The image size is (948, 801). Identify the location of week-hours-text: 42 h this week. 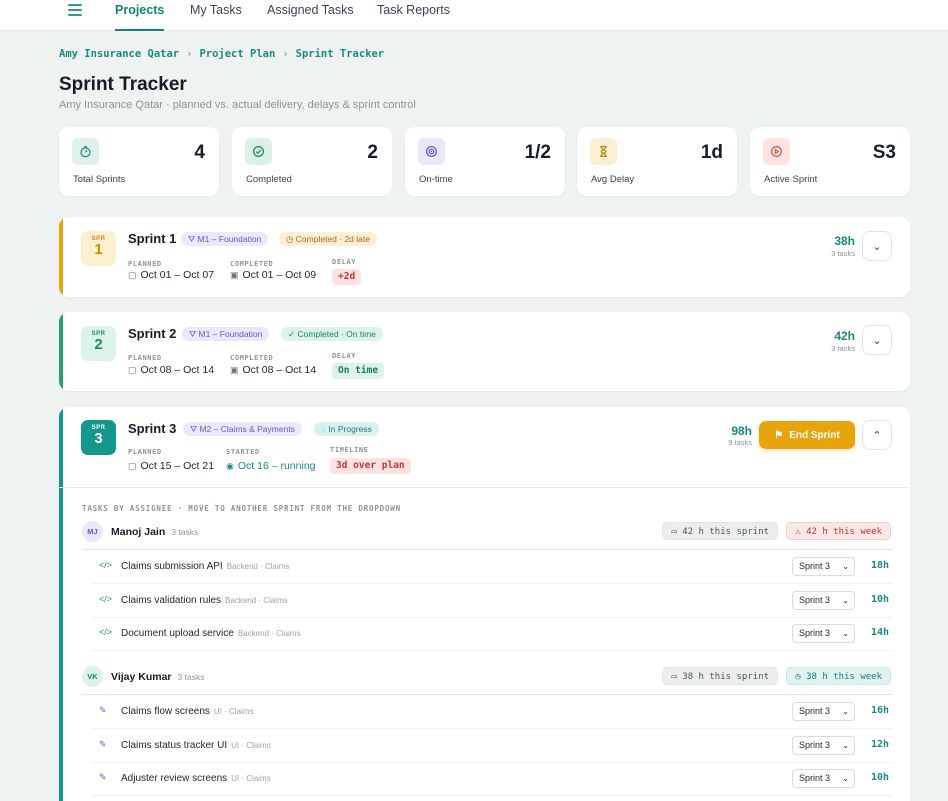
(844, 532).